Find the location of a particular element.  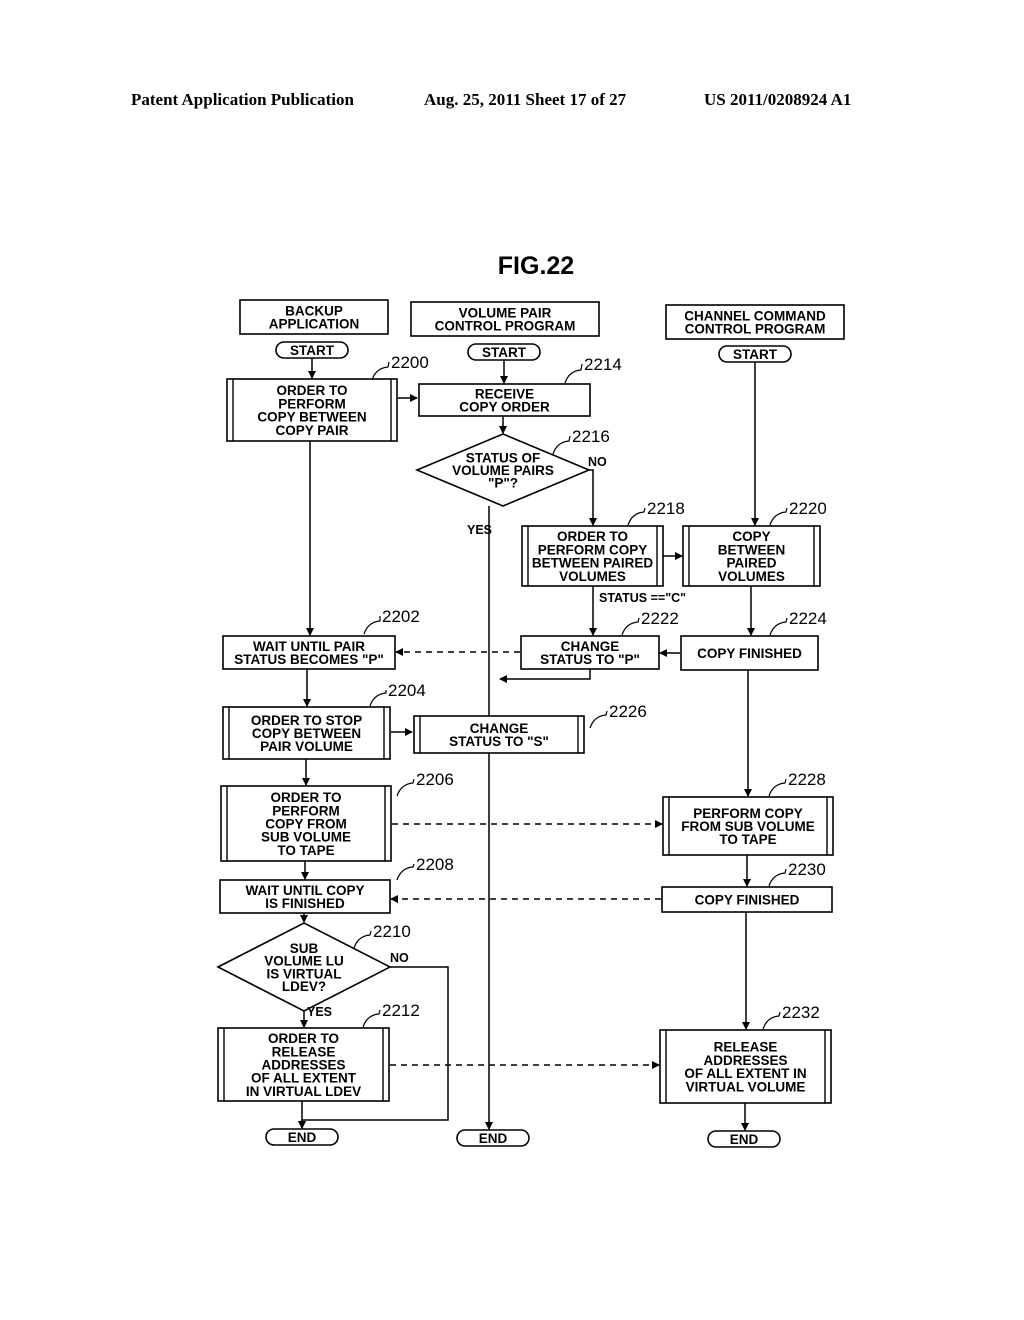

step-2202-line: STATUS BECOMES "P" is located at coordinates (309, 659).